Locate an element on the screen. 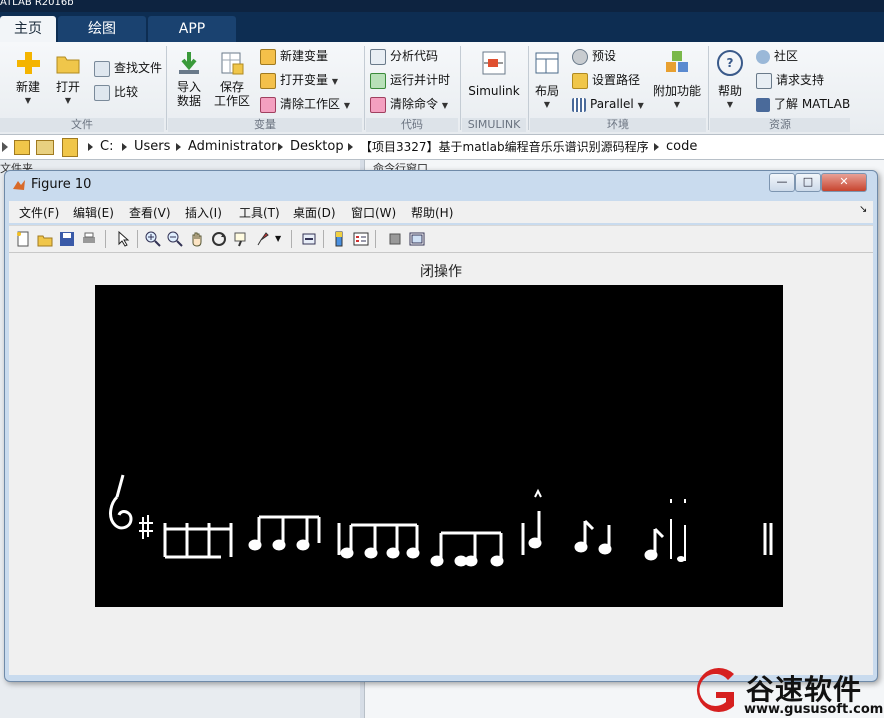  rotate-3d-icon is located at coordinates (219, 239).